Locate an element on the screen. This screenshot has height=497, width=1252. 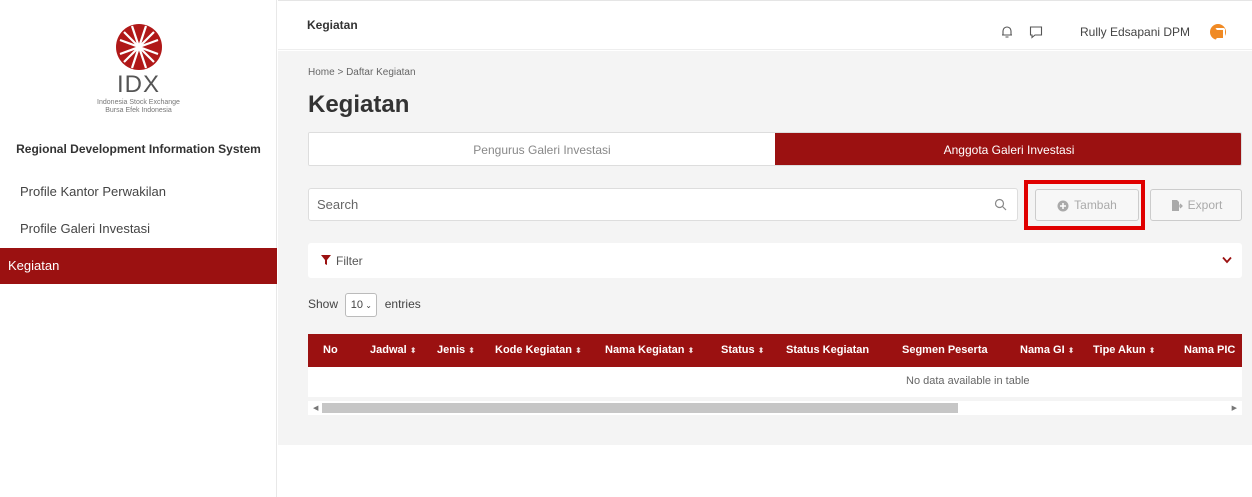
horizontal-scrollbar: ◀ ▶ is located at coordinates (775, 408).